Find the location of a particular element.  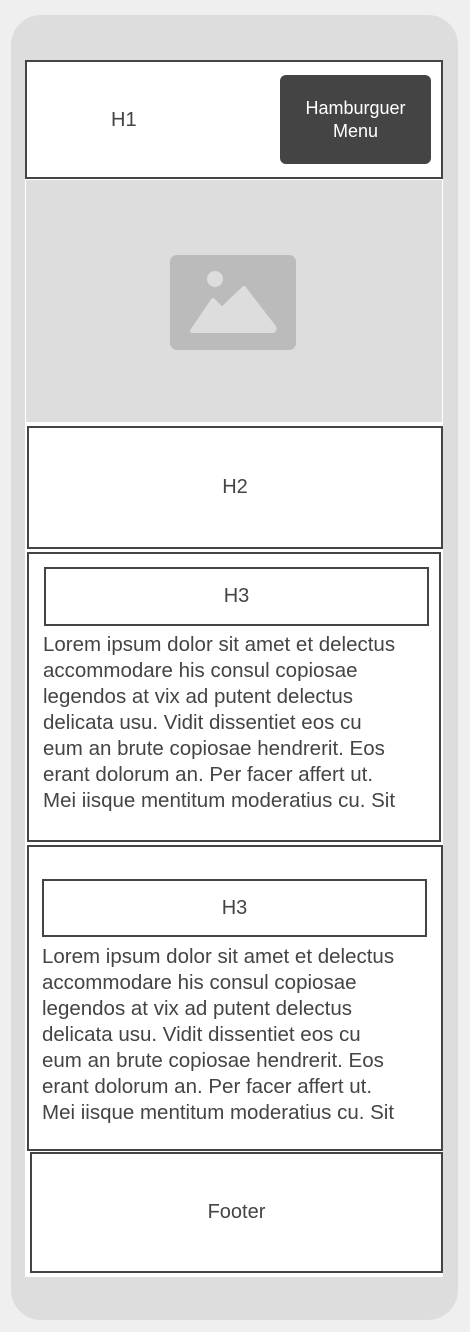

menu-label-line1: Hamburguer is located at coordinates (355, 107).